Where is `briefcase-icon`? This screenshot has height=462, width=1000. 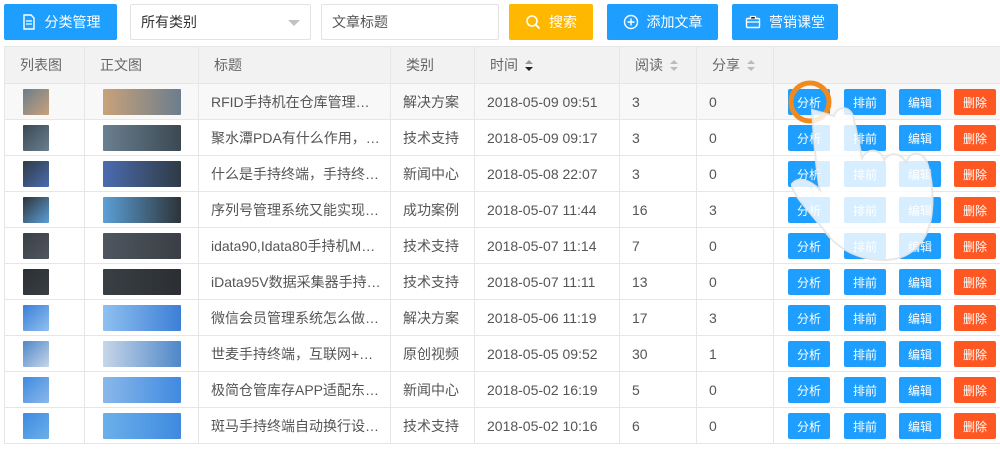 briefcase-icon is located at coordinates (753, 22).